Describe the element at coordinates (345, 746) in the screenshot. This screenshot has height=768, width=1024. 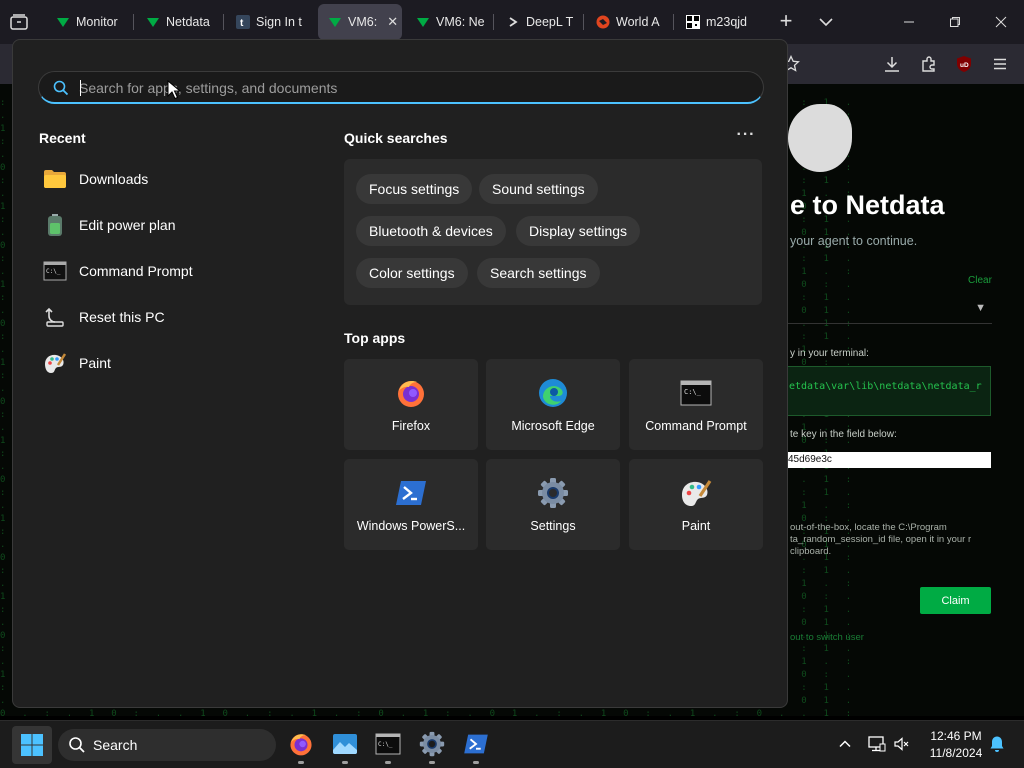
I see `taskbar-app-photos` at that location.